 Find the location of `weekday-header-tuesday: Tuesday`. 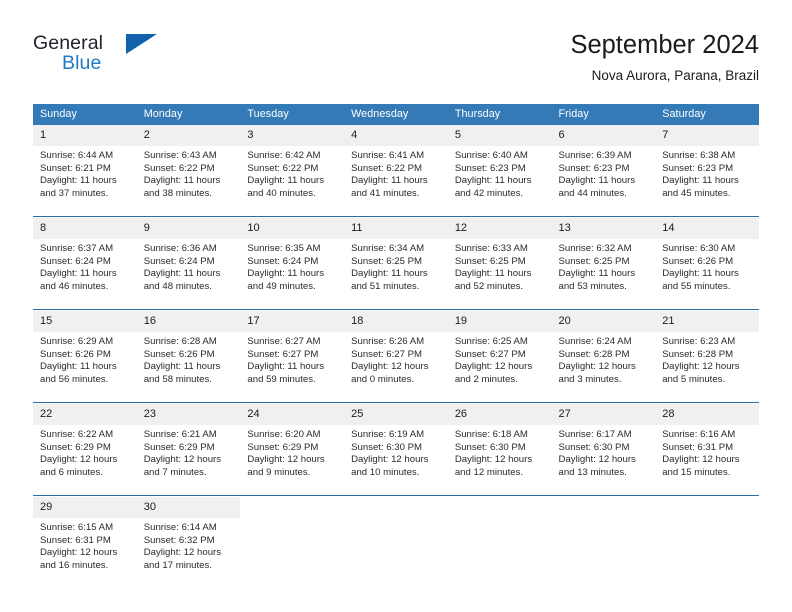

weekday-header-tuesday: Tuesday is located at coordinates (292, 114).